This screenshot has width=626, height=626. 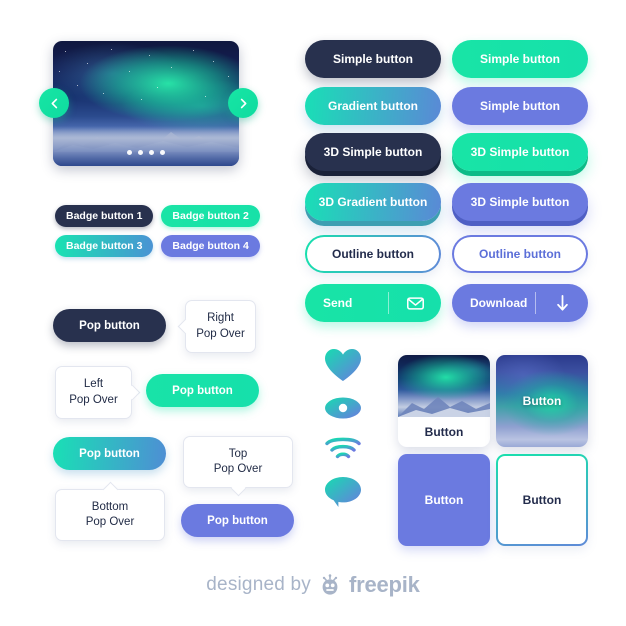 I want to click on popover-right: Right Pop Over, so click(x=216, y=326).